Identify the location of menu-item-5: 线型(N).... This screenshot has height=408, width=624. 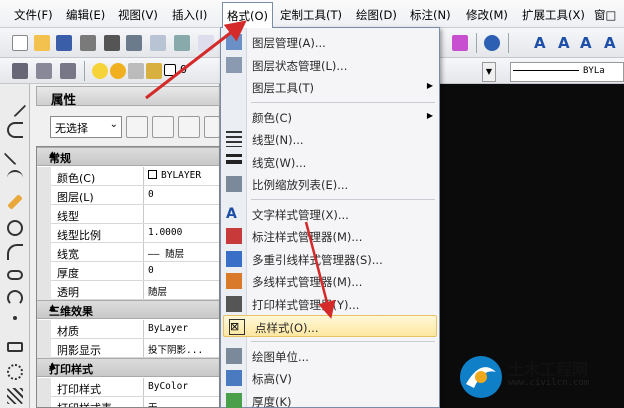
(330, 139).